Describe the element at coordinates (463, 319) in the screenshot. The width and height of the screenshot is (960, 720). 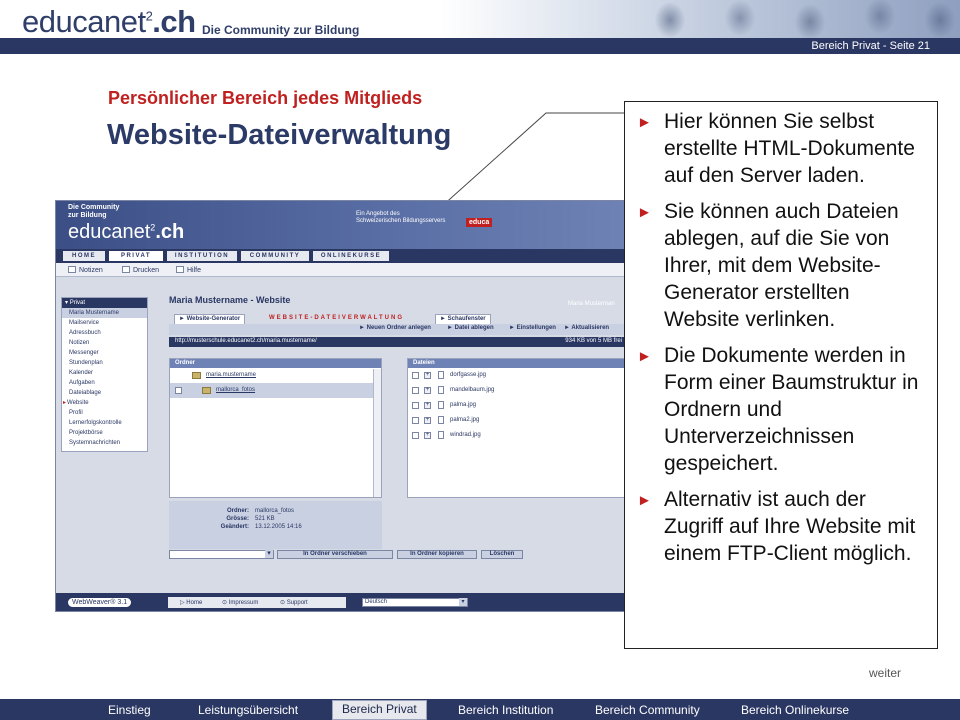
I see `tab-schaufenster: ► Schaufenster` at that location.